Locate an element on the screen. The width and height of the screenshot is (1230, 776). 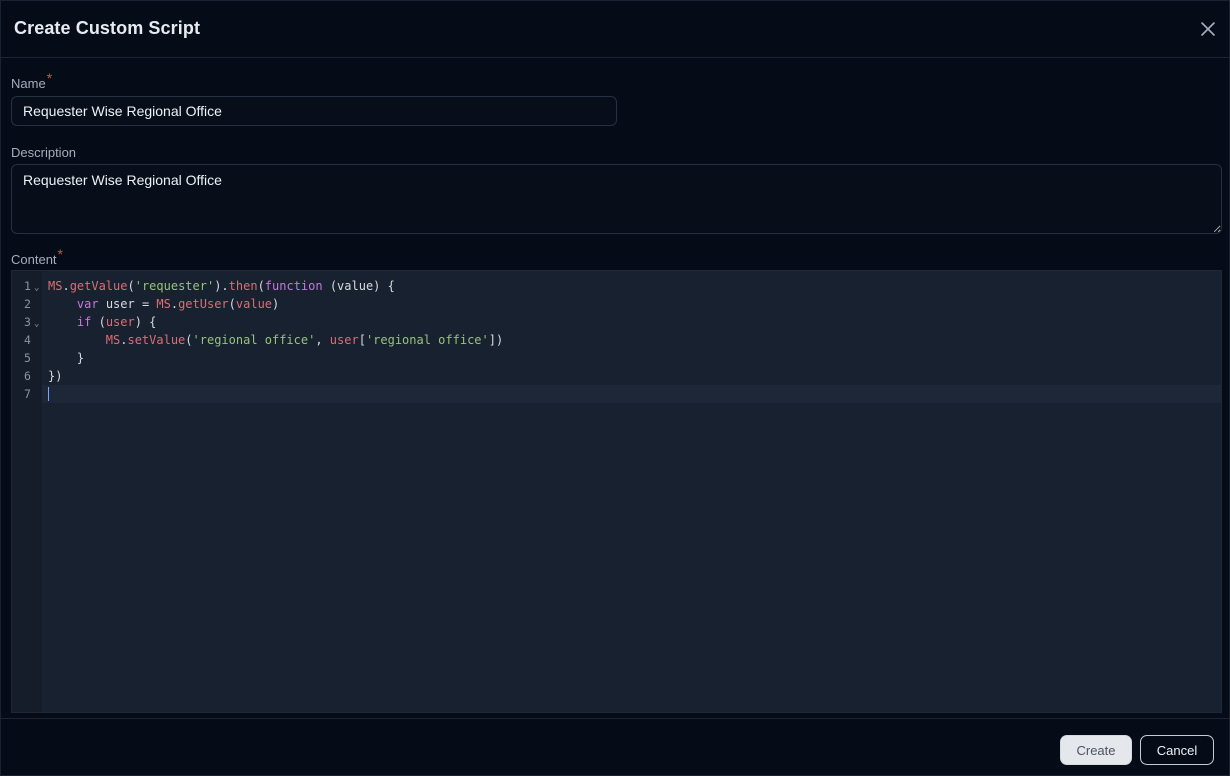
line-number: 4 is located at coordinates (27, 340).